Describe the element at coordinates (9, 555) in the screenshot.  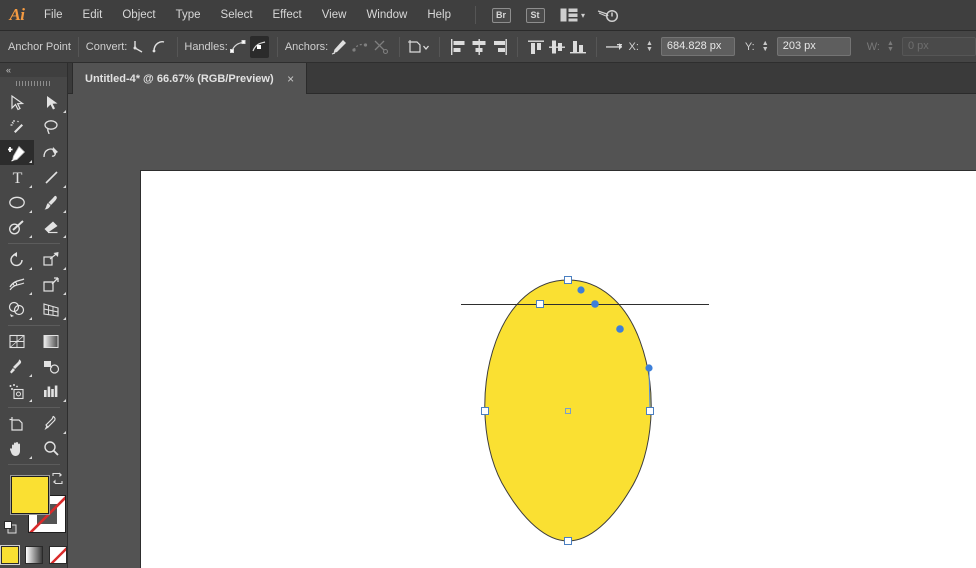
I see `color-mode-button` at that location.